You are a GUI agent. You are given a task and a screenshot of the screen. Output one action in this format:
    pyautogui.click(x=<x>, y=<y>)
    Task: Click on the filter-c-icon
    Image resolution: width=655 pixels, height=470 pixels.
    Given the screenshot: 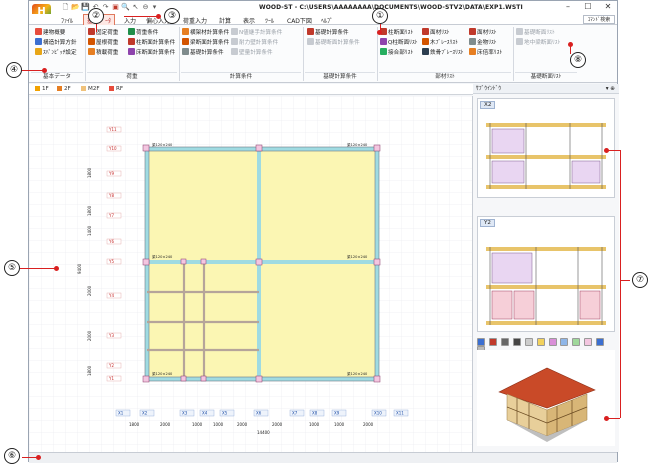 What is the action you would take?
    pyautogui.click(x=552, y=342)
    